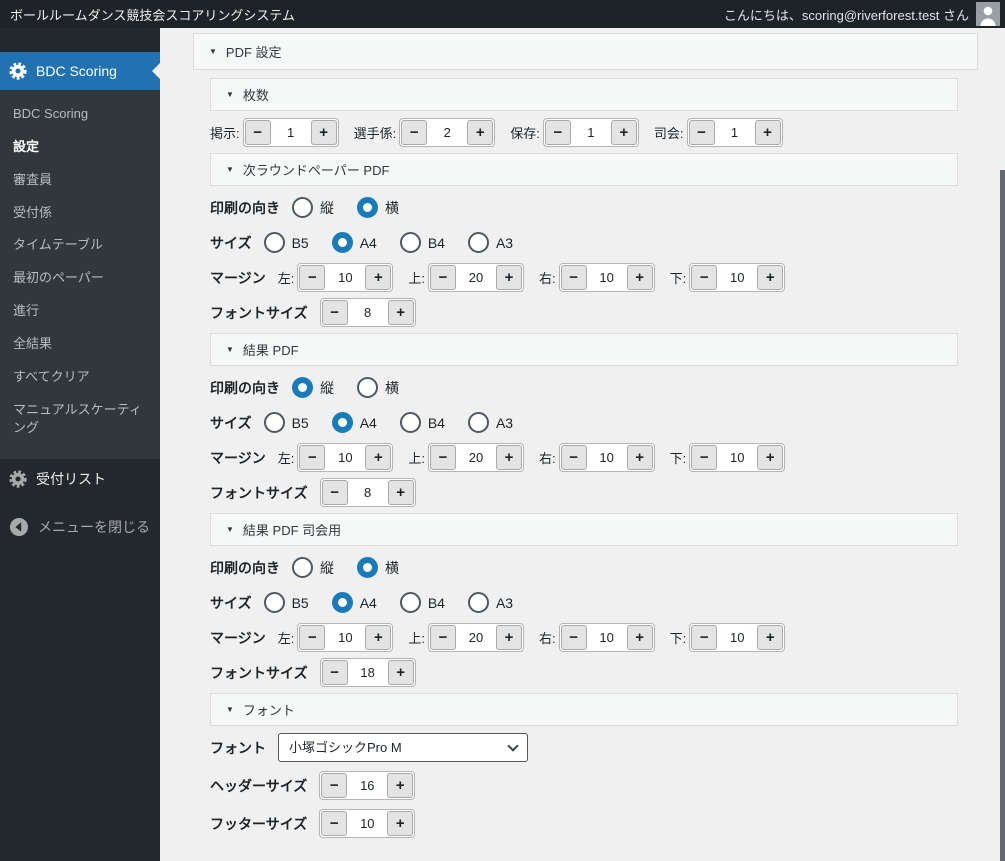 Image resolution: width=1005 pixels, height=861 pixels. I want to click on sidebar-item-bdc-scoring: BDC Scoring, so click(80, 71).